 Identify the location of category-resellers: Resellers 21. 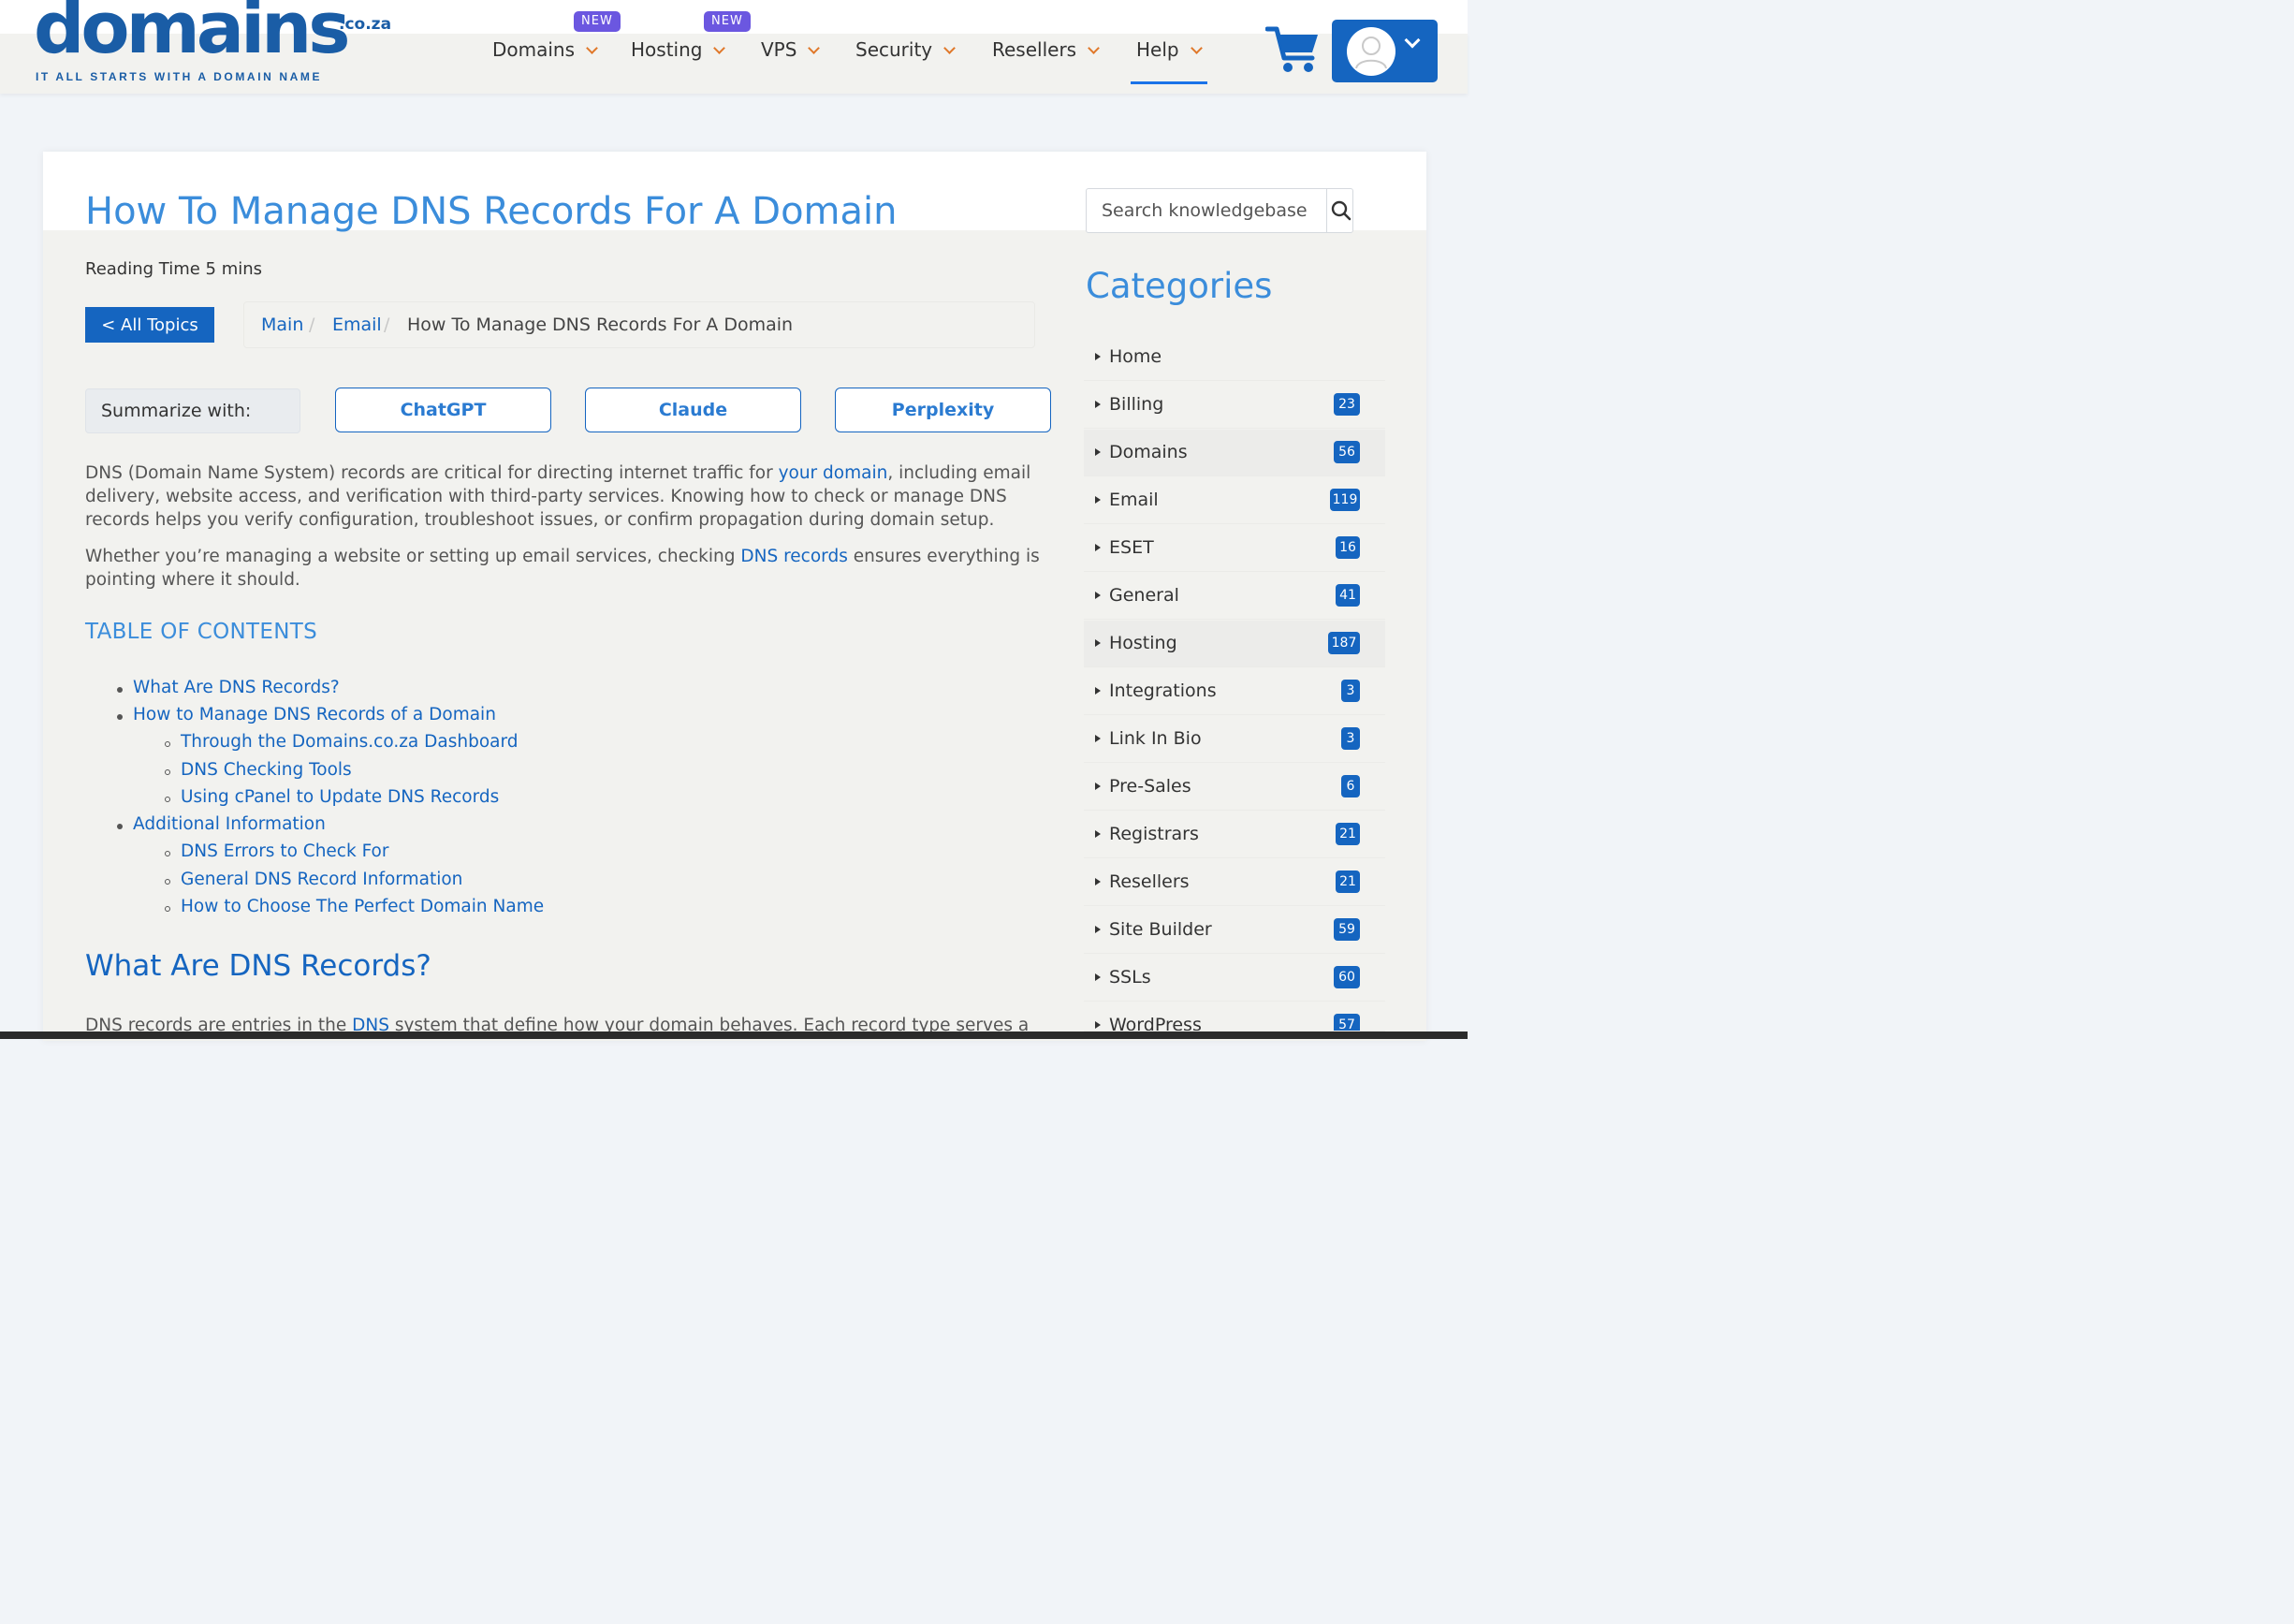
(1234, 882).